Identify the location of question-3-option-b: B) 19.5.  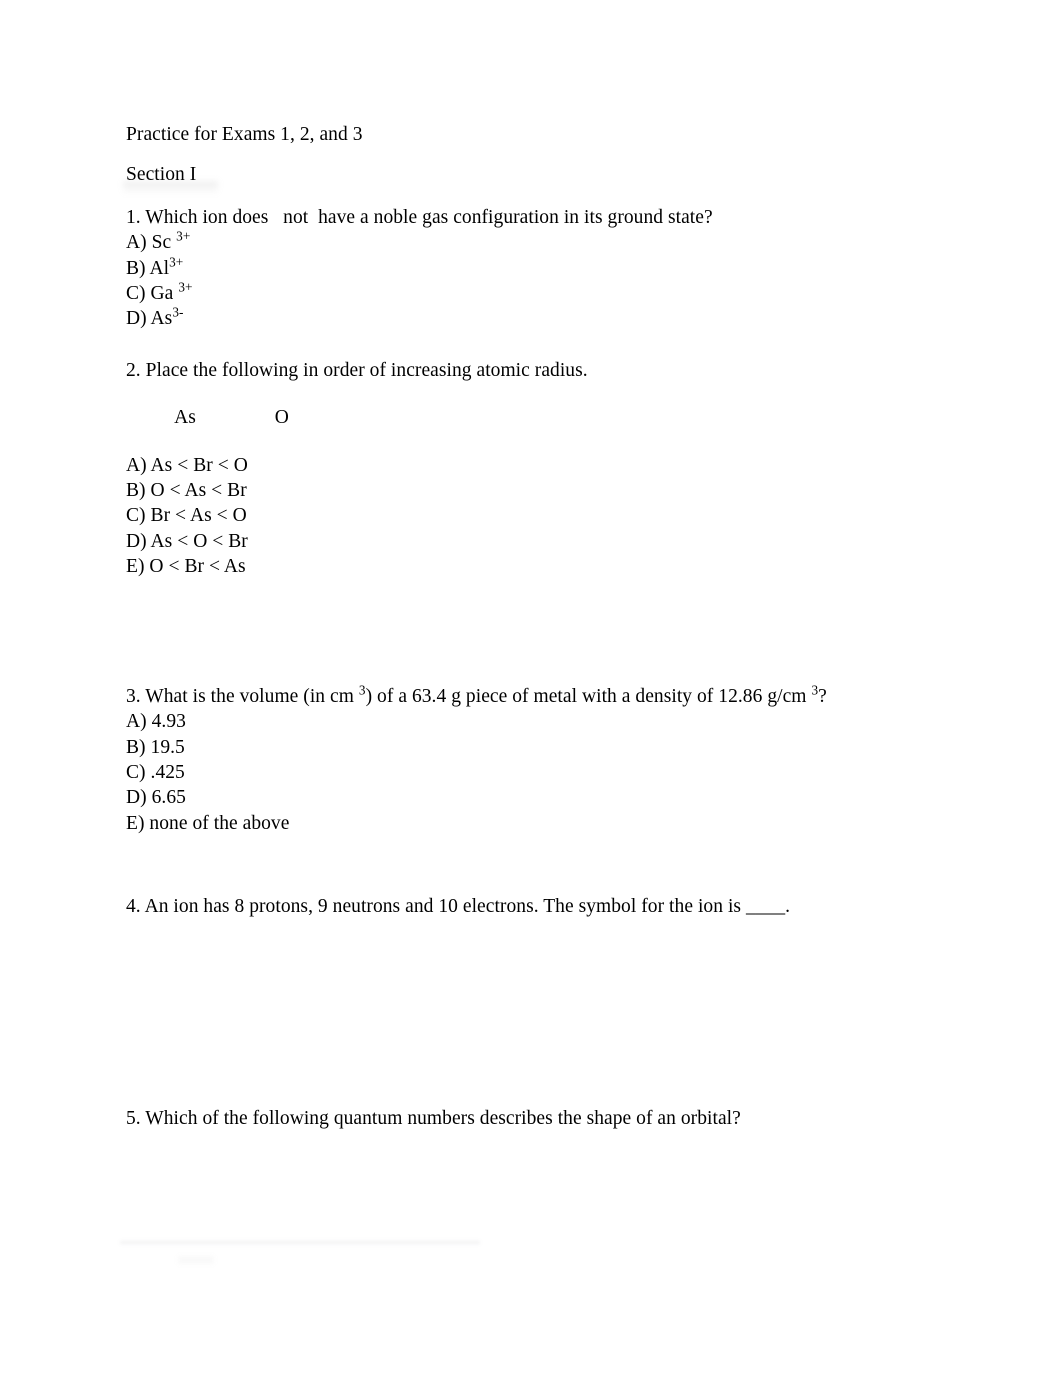
(155, 747).